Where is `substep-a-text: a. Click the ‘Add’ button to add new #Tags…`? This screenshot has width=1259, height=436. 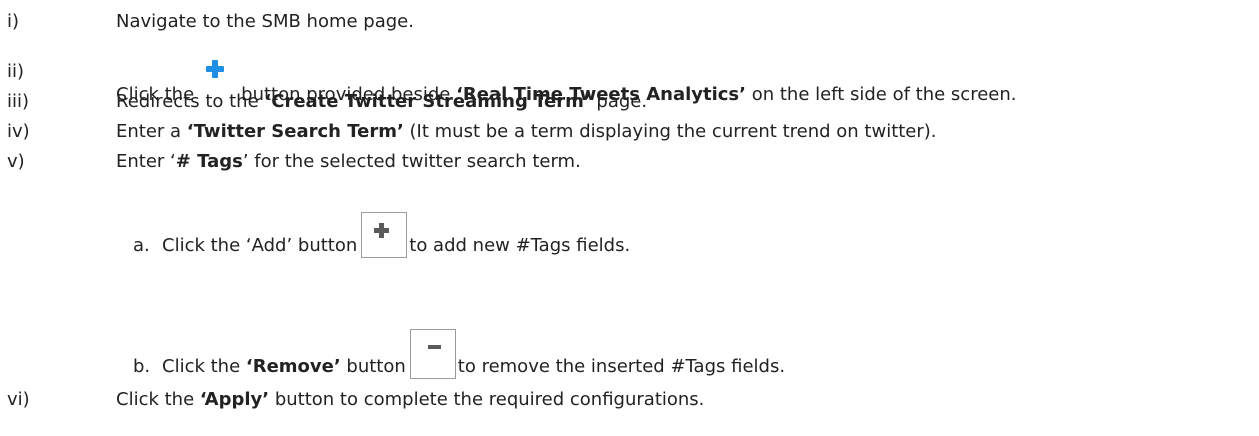
substep-a-text: a. Click the ‘Add’ button to add new #Tags… is located at coordinates (381, 235).